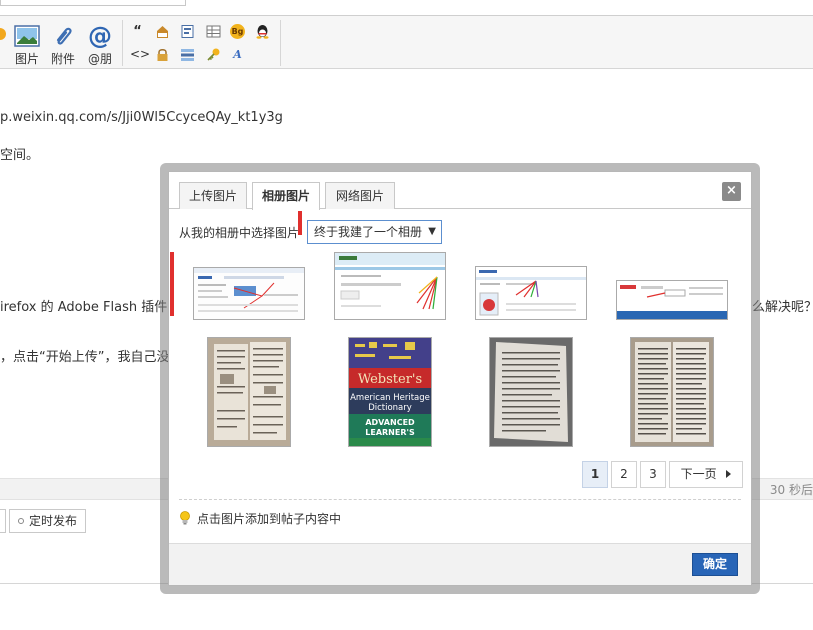 The width and height of the screenshot is (813, 630). What do you see at coordinates (187, 31) in the screenshot?
I see `hide-icon` at bounding box center [187, 31].